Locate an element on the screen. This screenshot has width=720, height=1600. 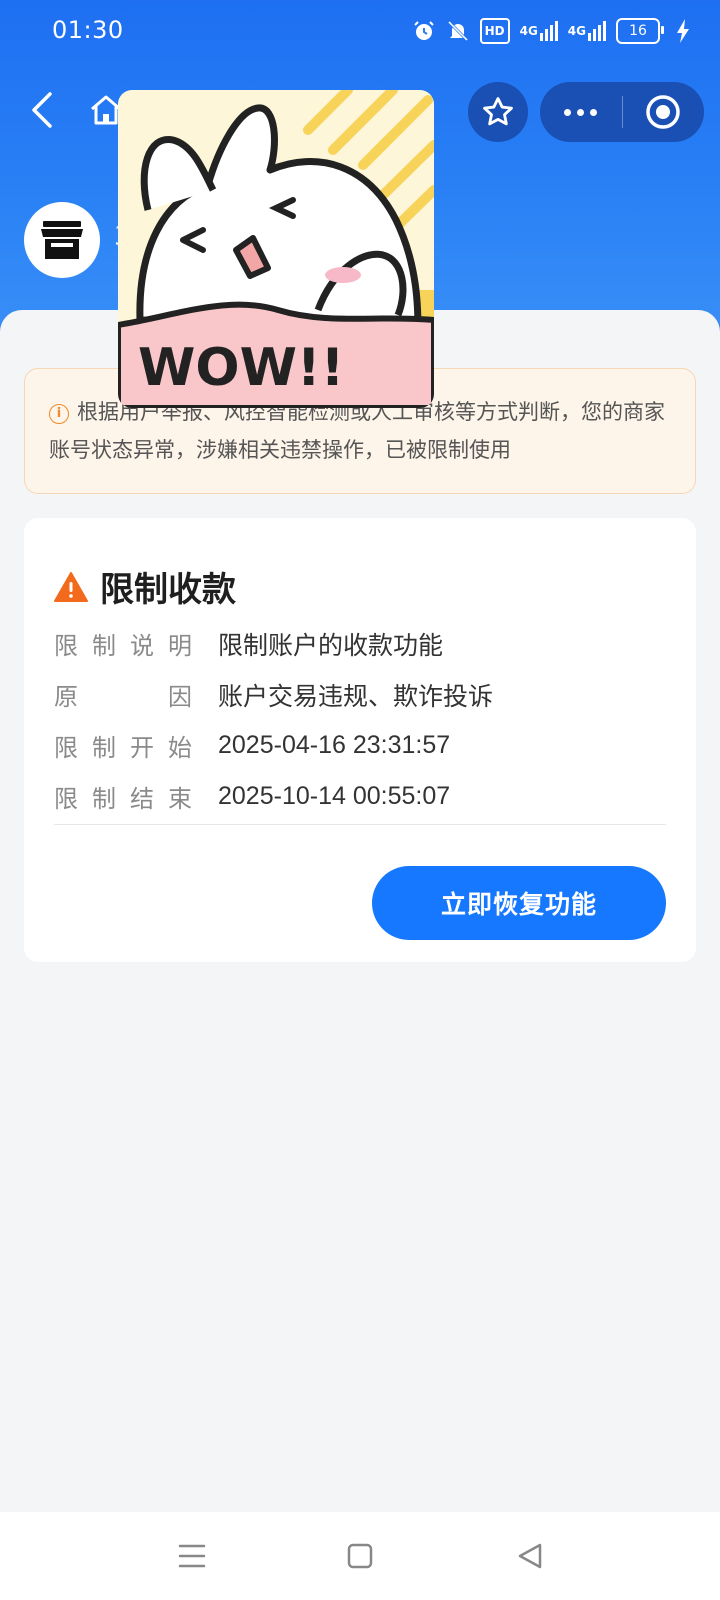
detail-value: 限制账户的收款功能 is located at coordinates (331, 645).